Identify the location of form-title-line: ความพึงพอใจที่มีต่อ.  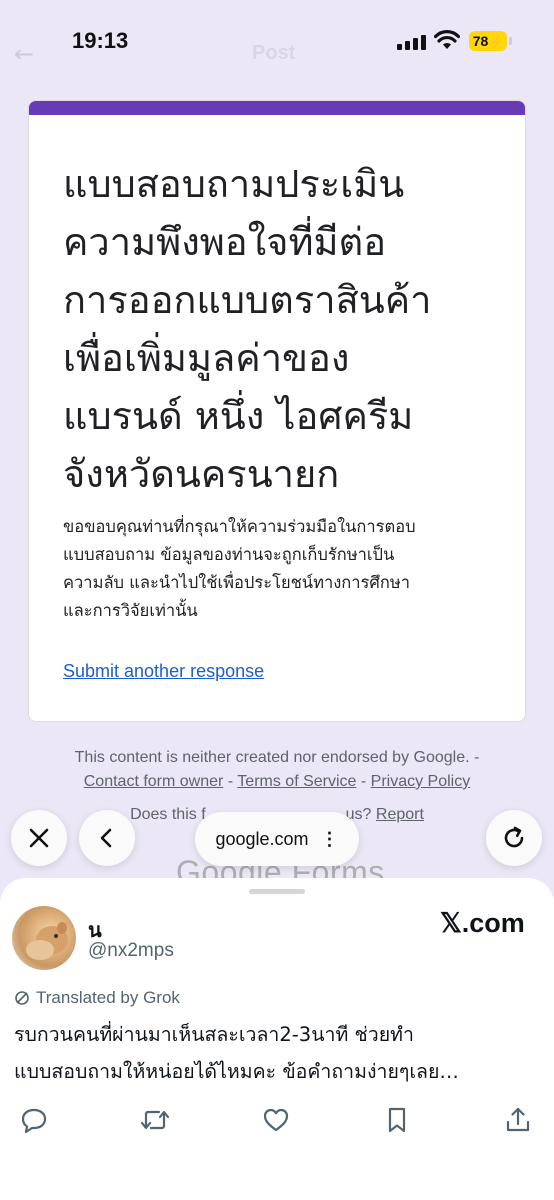
(225, 242).